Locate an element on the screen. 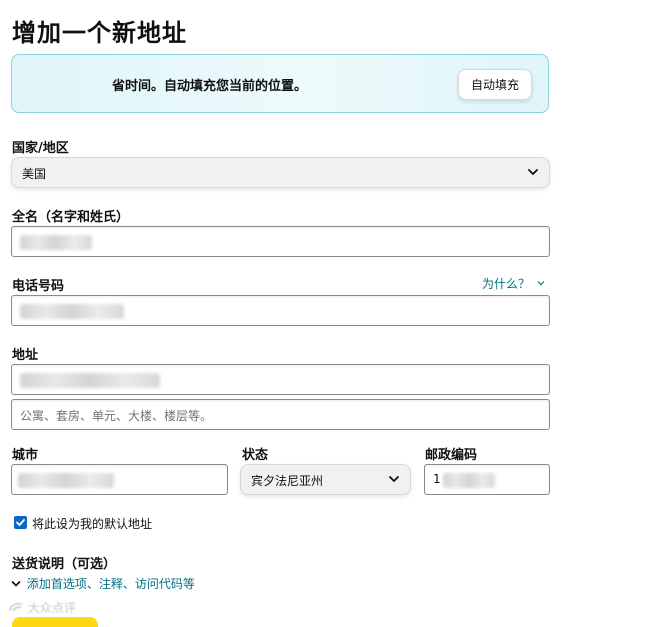  autofill-banner: 省时间。自动填充您当前的位置。 自动填充 is located at coordinates (280, 83).